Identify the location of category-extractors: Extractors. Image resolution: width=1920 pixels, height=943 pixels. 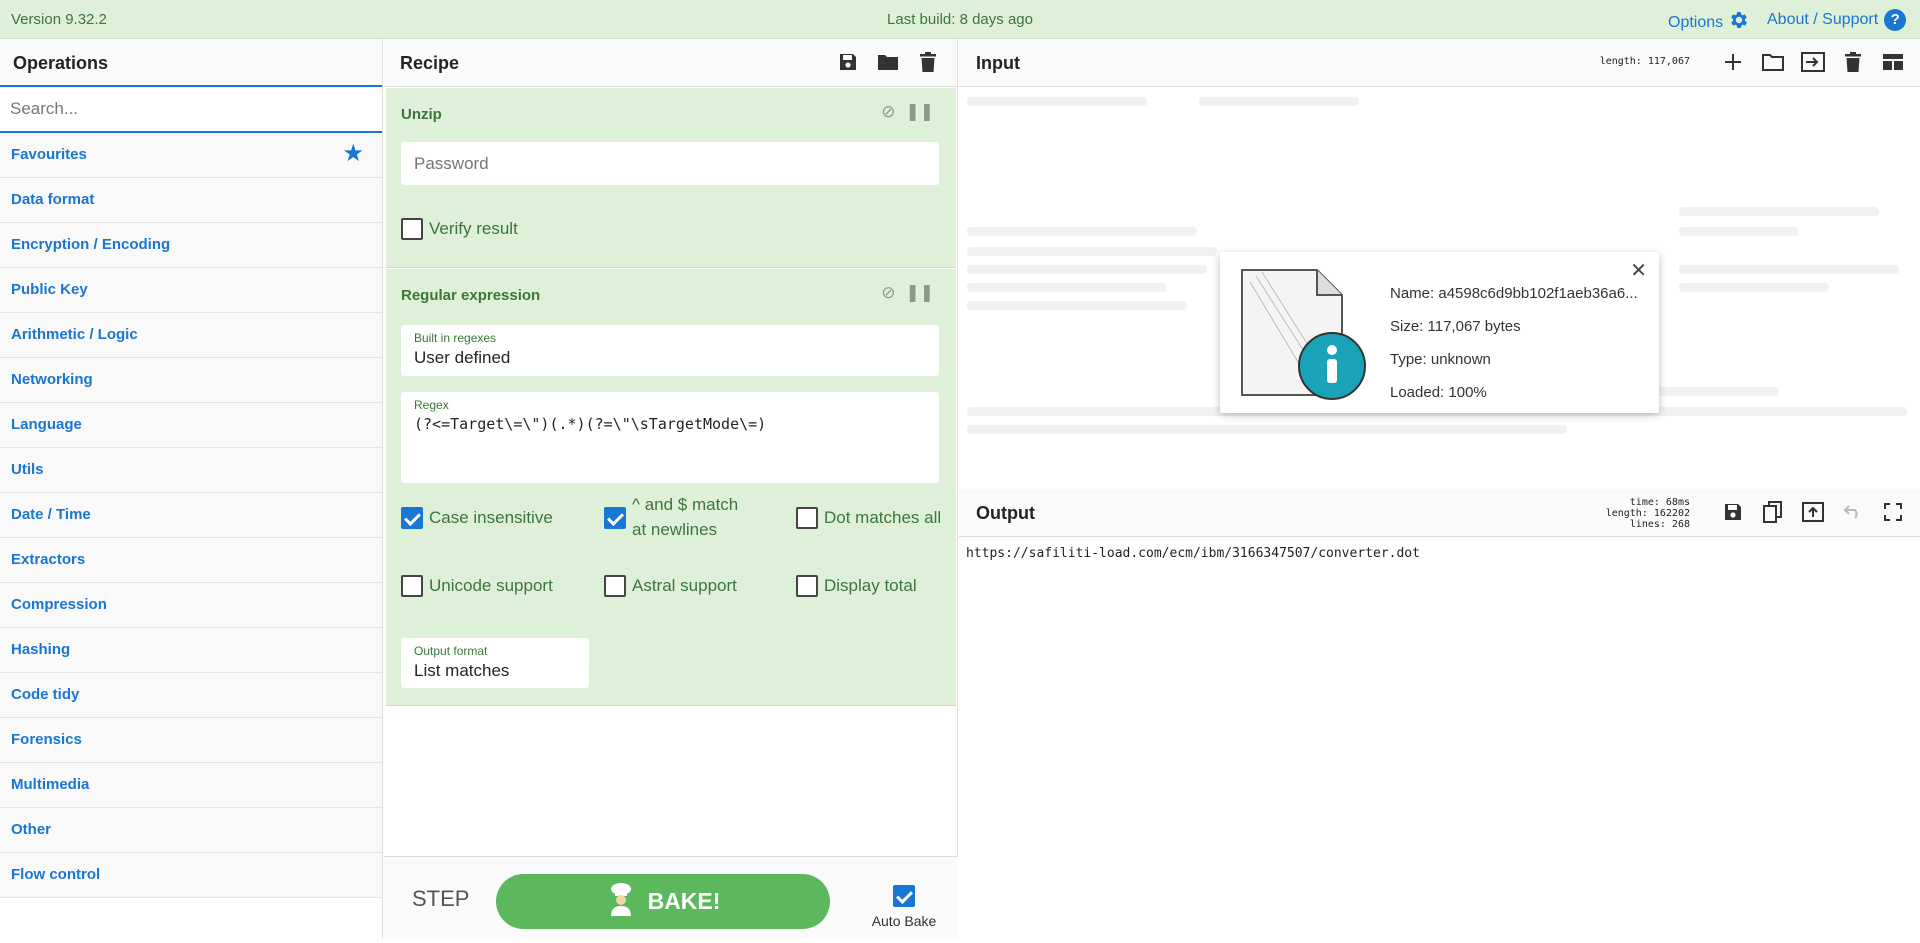
(191, 560).